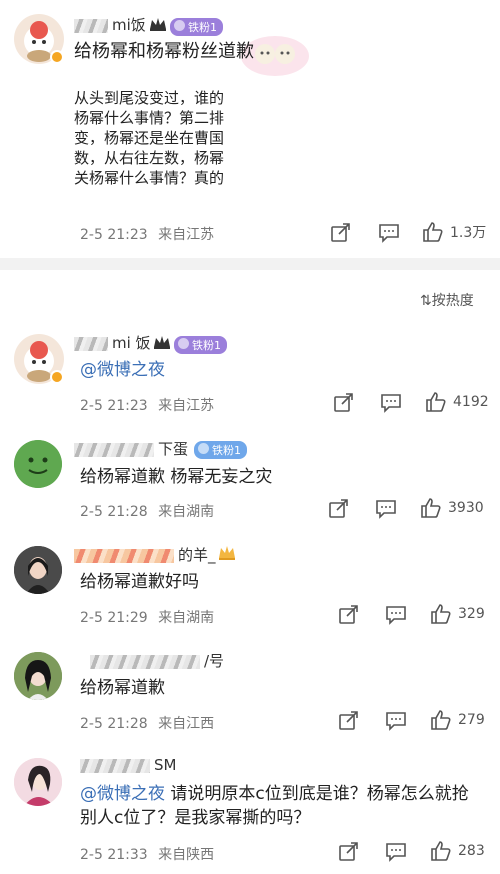 This screenshot has height=874, width=500. I want to click on comment-meta: 2-5 21:28 来自湖南, so click(147, 511).